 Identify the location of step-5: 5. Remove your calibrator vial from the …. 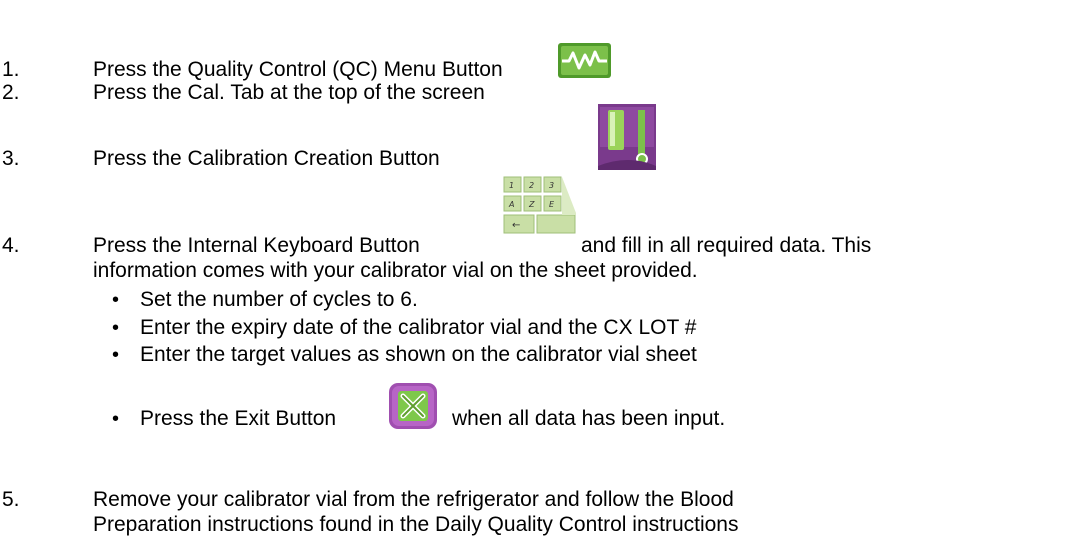
(536, 500).